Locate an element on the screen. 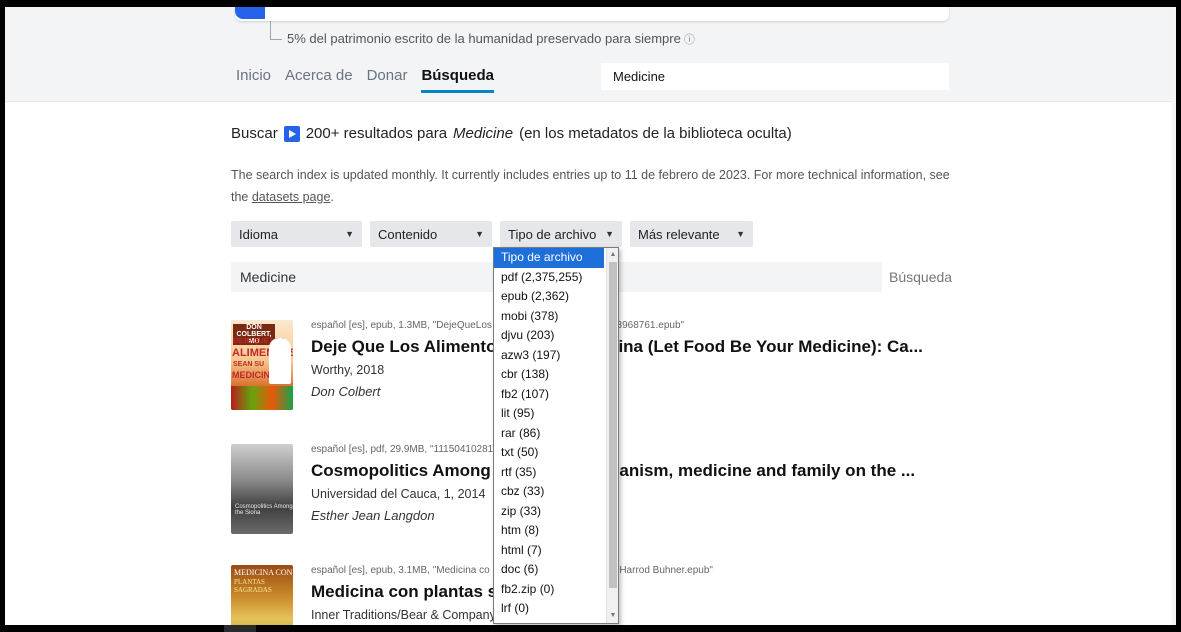  tipo-archivo-select-value: Tipo de archivo is located at coordinates (552, 234).